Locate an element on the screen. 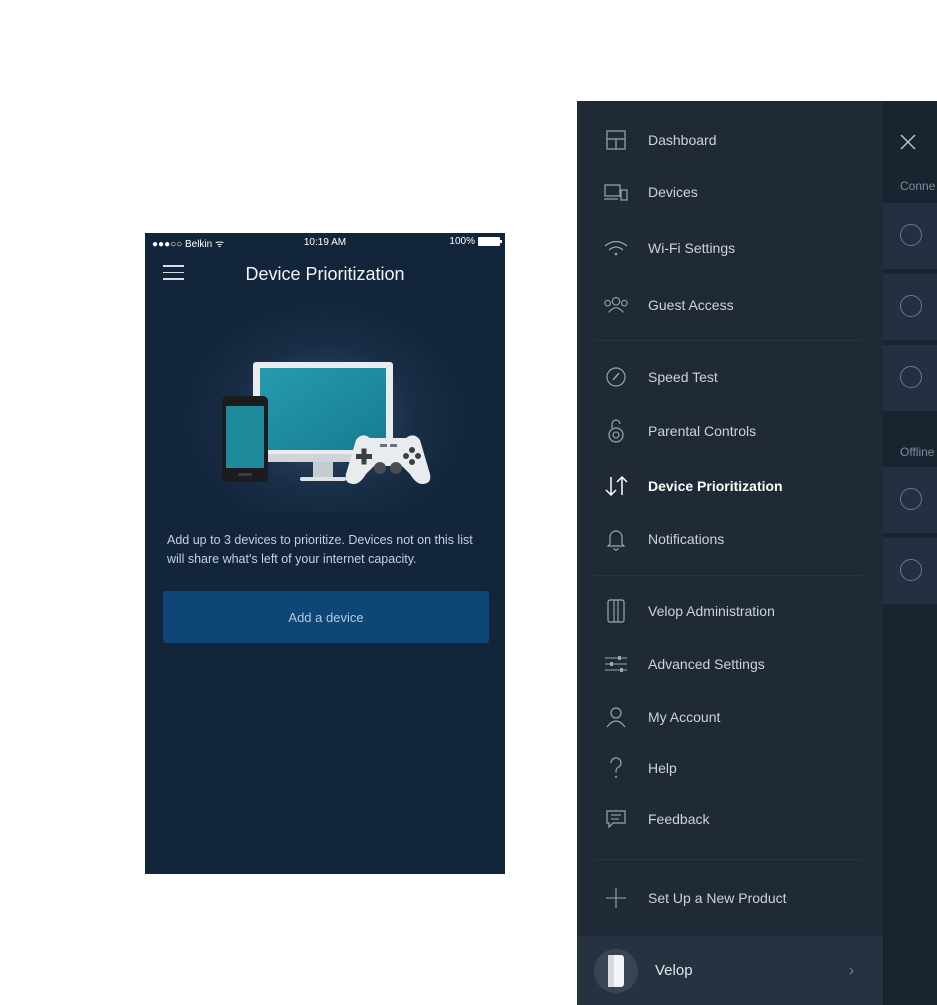 The height and width of the screenshot is (1005, 937). menu-item-velop-administration: Velop Administration is located at coordinates (730, 611).